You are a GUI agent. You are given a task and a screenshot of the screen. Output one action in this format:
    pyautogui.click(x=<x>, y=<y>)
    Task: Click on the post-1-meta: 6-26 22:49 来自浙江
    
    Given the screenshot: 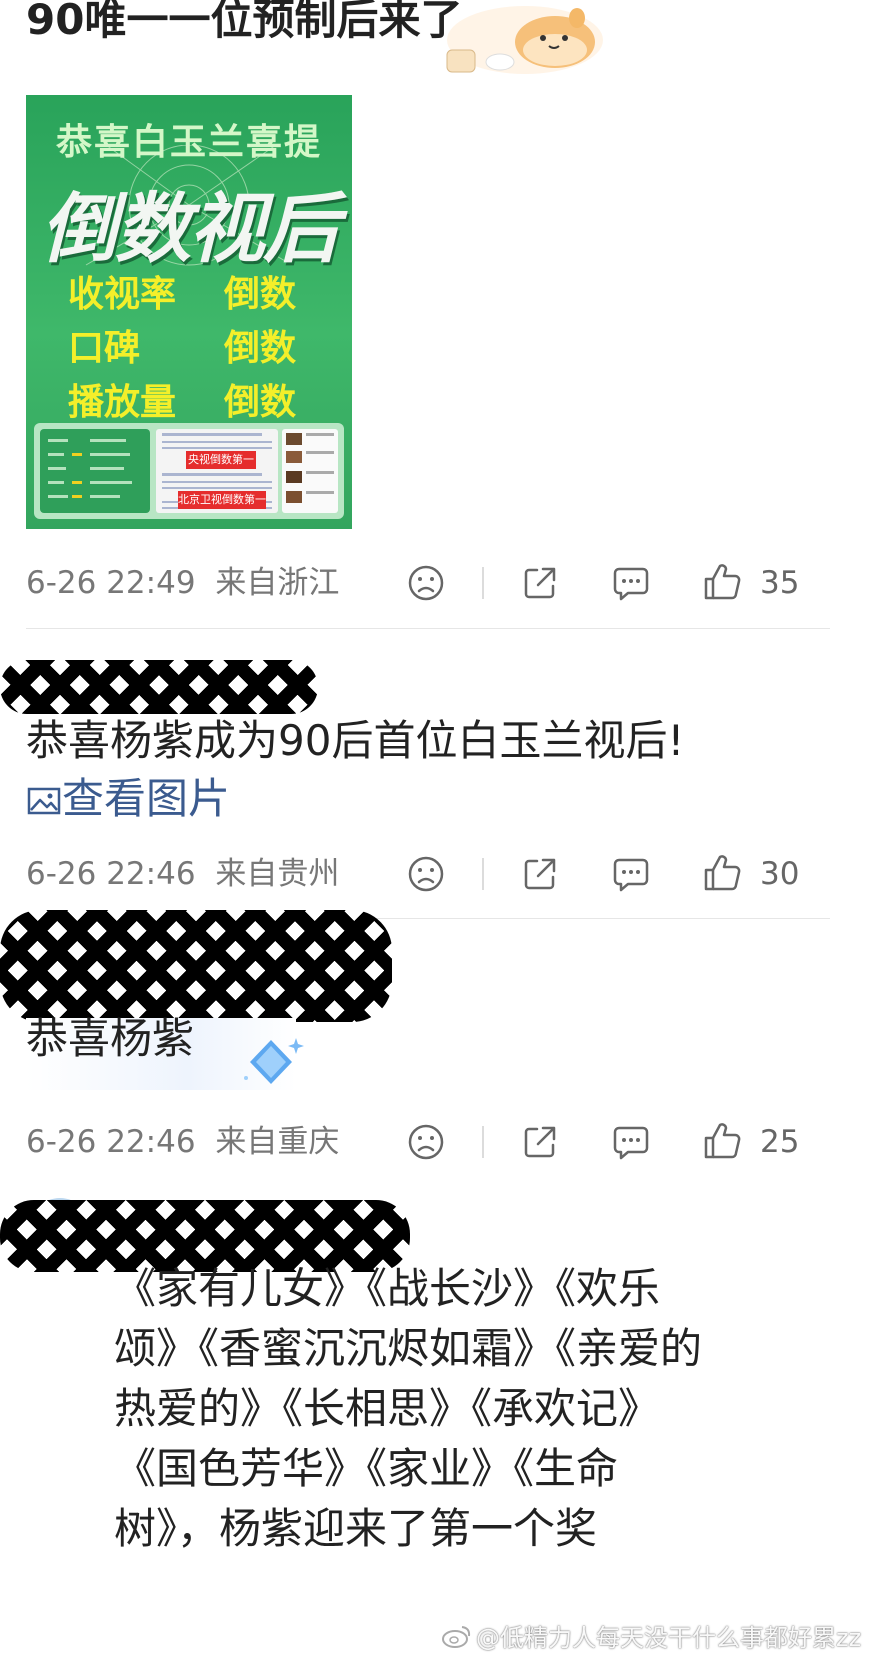 What is the action you would take?
    pyautogui.click(x=182, y=583)
    